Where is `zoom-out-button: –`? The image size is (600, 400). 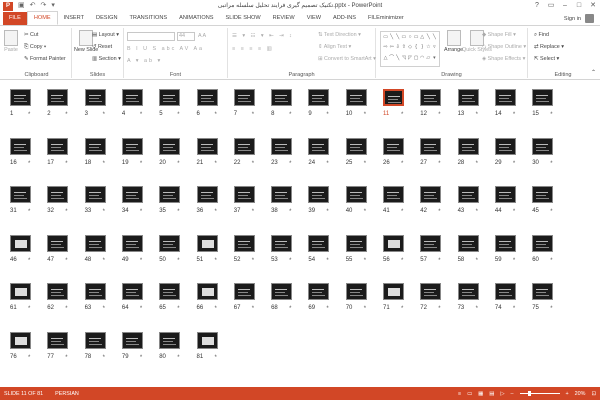
zoom-out-button: – is located at coordinates (512, 394).